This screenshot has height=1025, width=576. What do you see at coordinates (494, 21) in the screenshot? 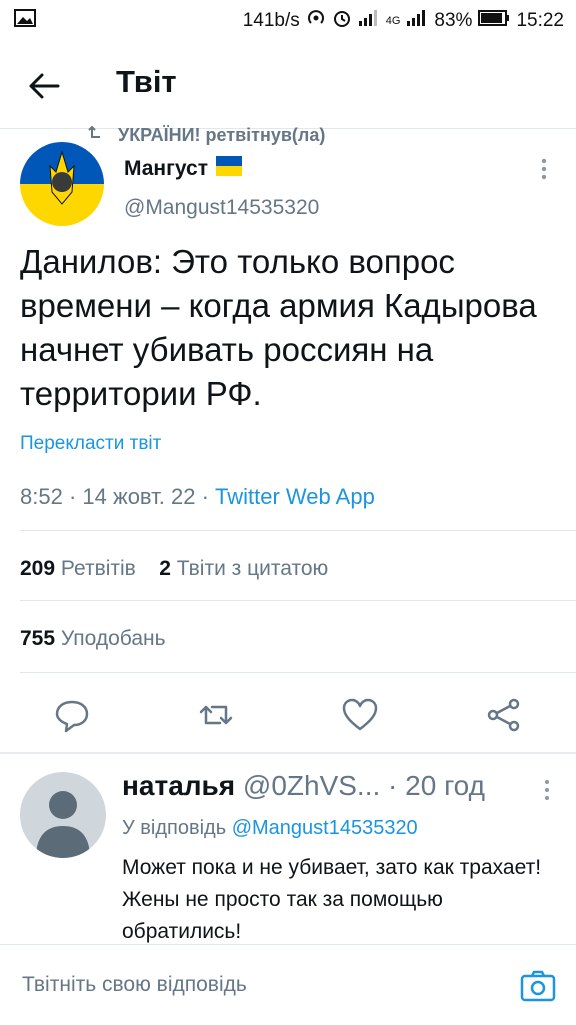
I see `battery-icon` at bounding box center [494, 21].